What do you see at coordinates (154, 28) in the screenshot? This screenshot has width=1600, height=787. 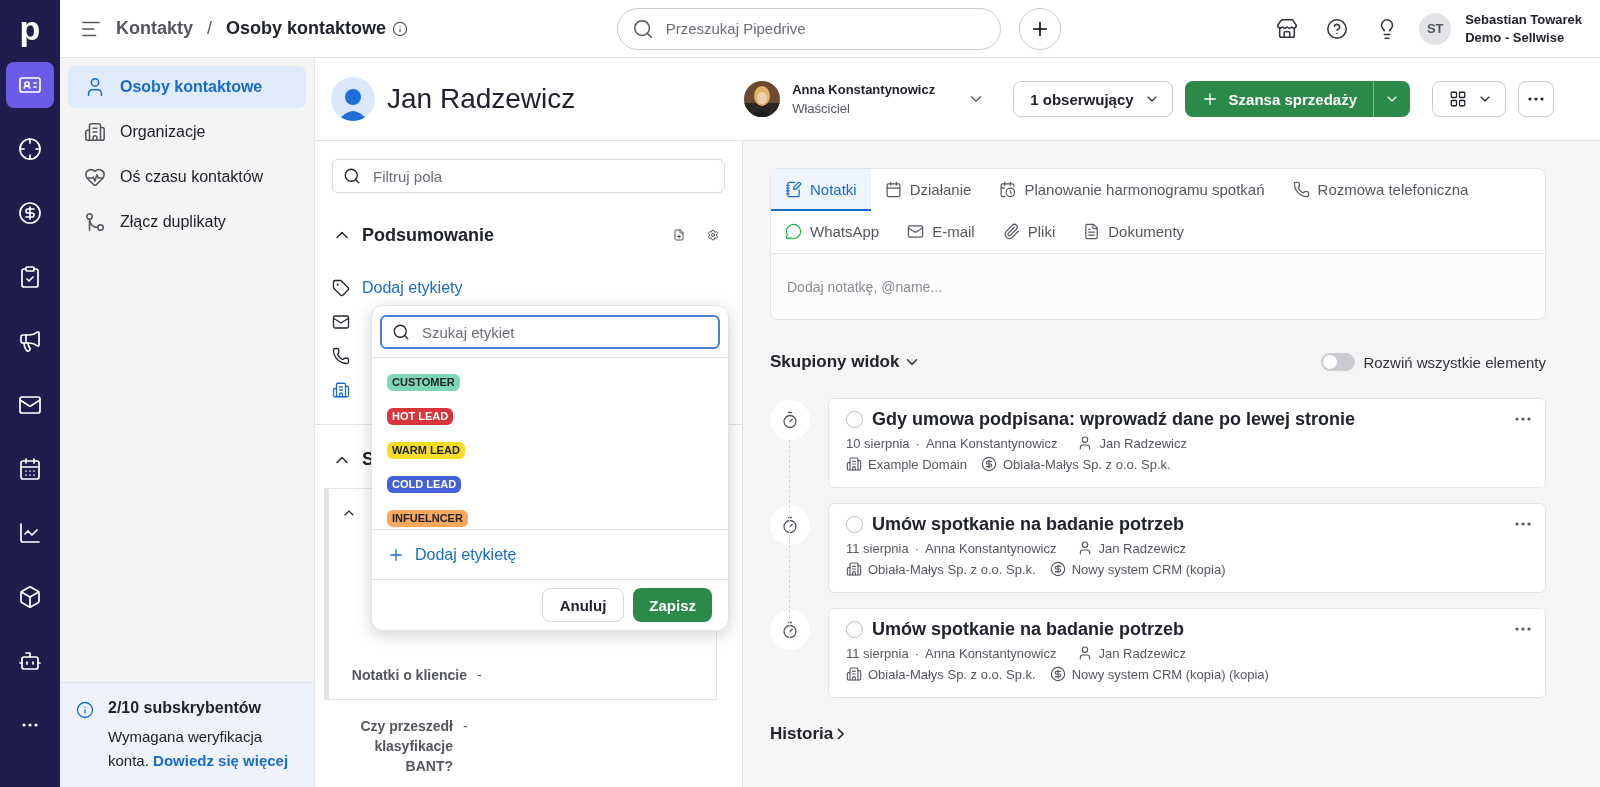 I see `breadcrumb-link: Kontakty` at bounding box center [154, 28].